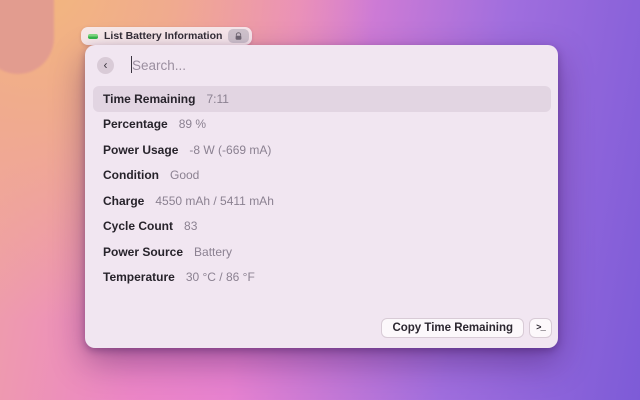  Describe the element at coordinates (214, 200) in the screenshot. I see `row-value: 4550 mAh / 5411 mAh` at that location.